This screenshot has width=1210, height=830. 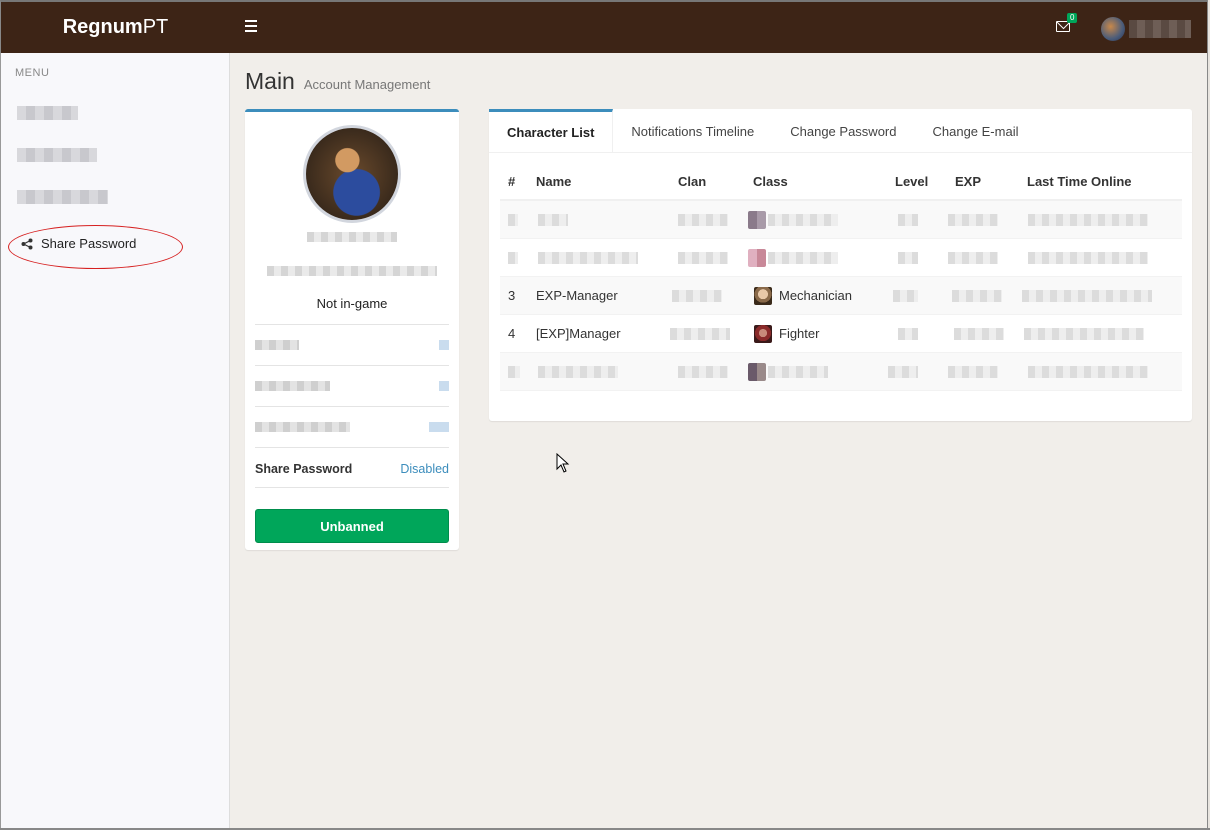 What do you see at coordinates (843, 131) in the screenshot?
I see `tab-change-password: Change Password` at bounding box center [843, 131].